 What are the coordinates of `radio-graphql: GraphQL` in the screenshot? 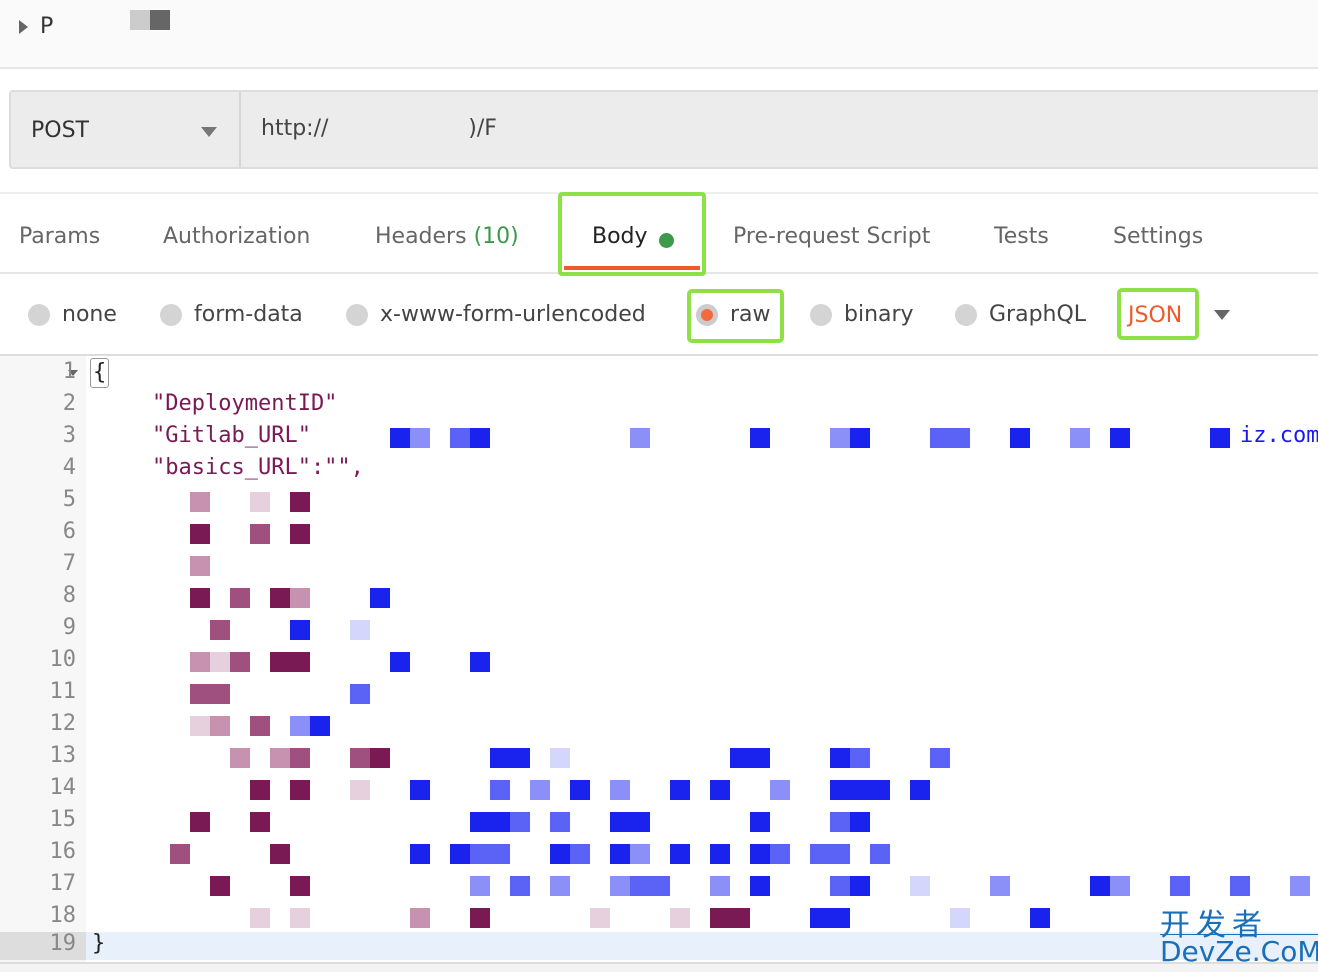 It's located at (1020, 314).